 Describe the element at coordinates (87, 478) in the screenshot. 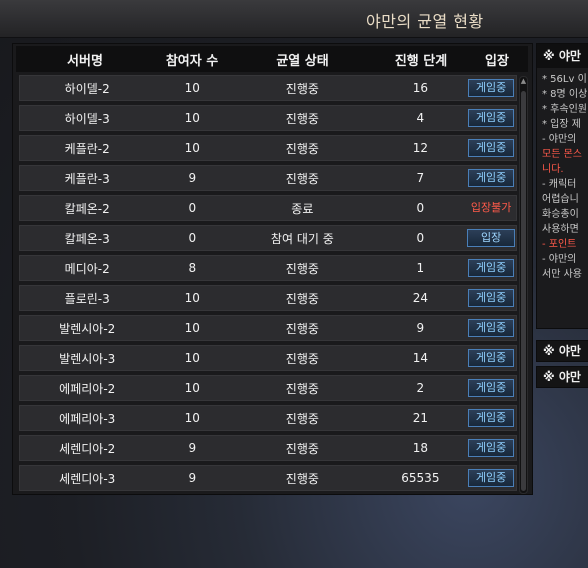

I see `server-name: 세렌디아-3` at that location.